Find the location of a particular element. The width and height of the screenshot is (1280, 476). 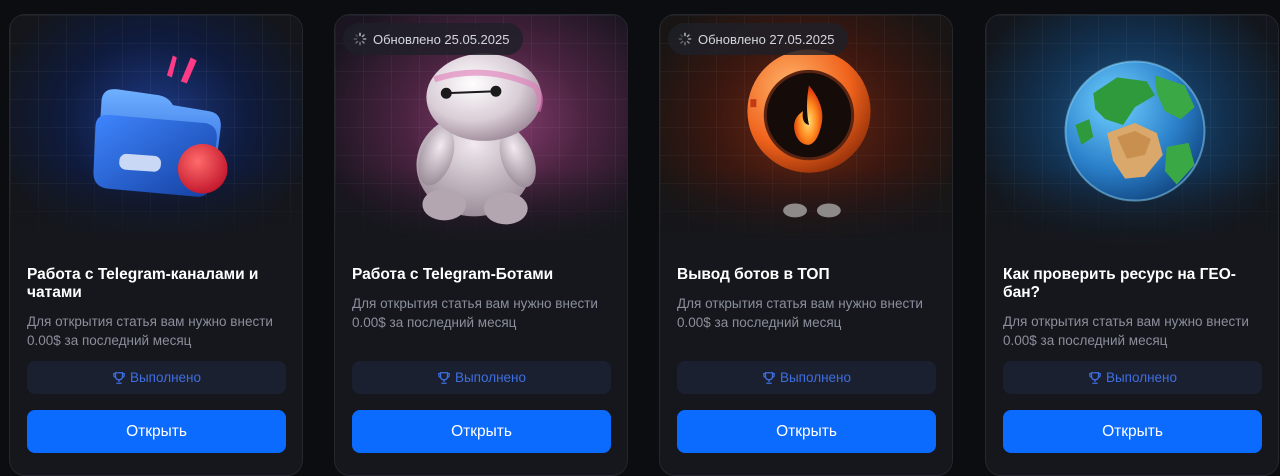

updated-badge: Обновлено 27.05.2025 is located at coordinates (758, 39).